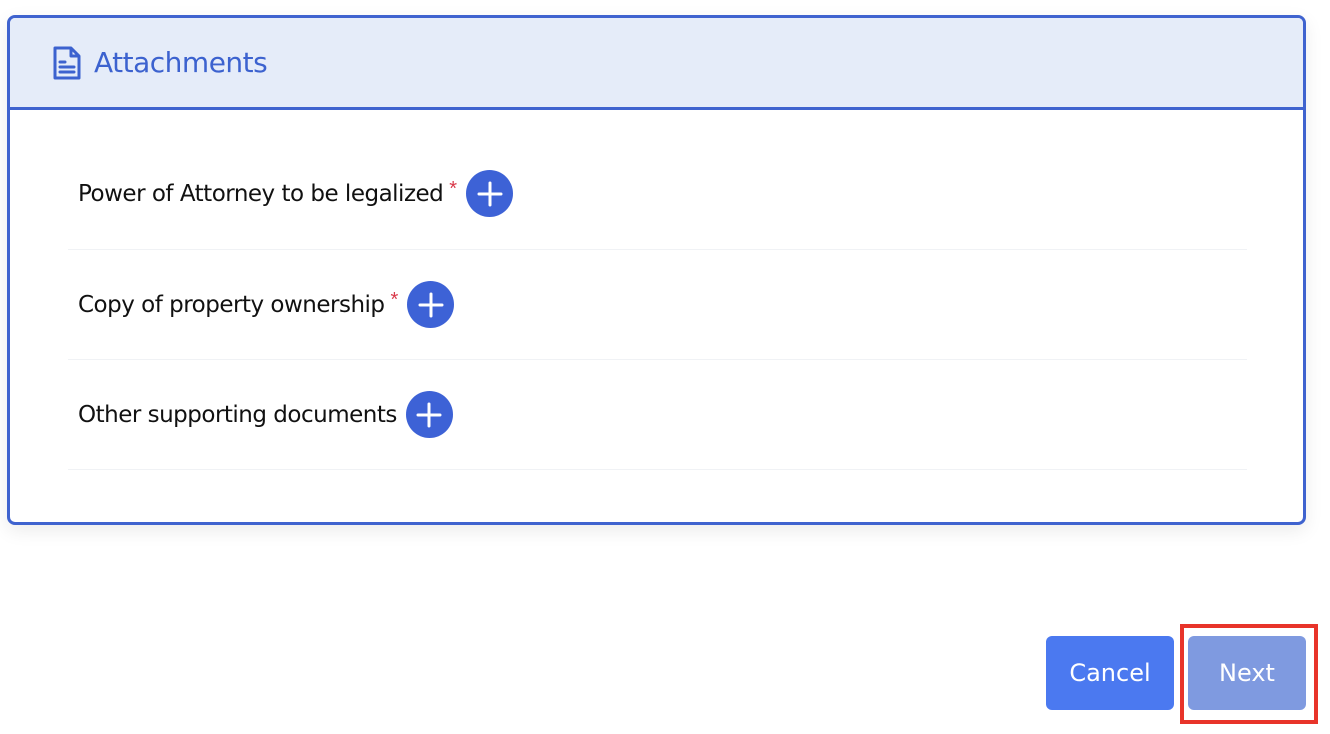  What do you see at coordinates (656, 64) in the screenshot?
I see `attachments-header: Attachments` at bounding box center [656, 64].